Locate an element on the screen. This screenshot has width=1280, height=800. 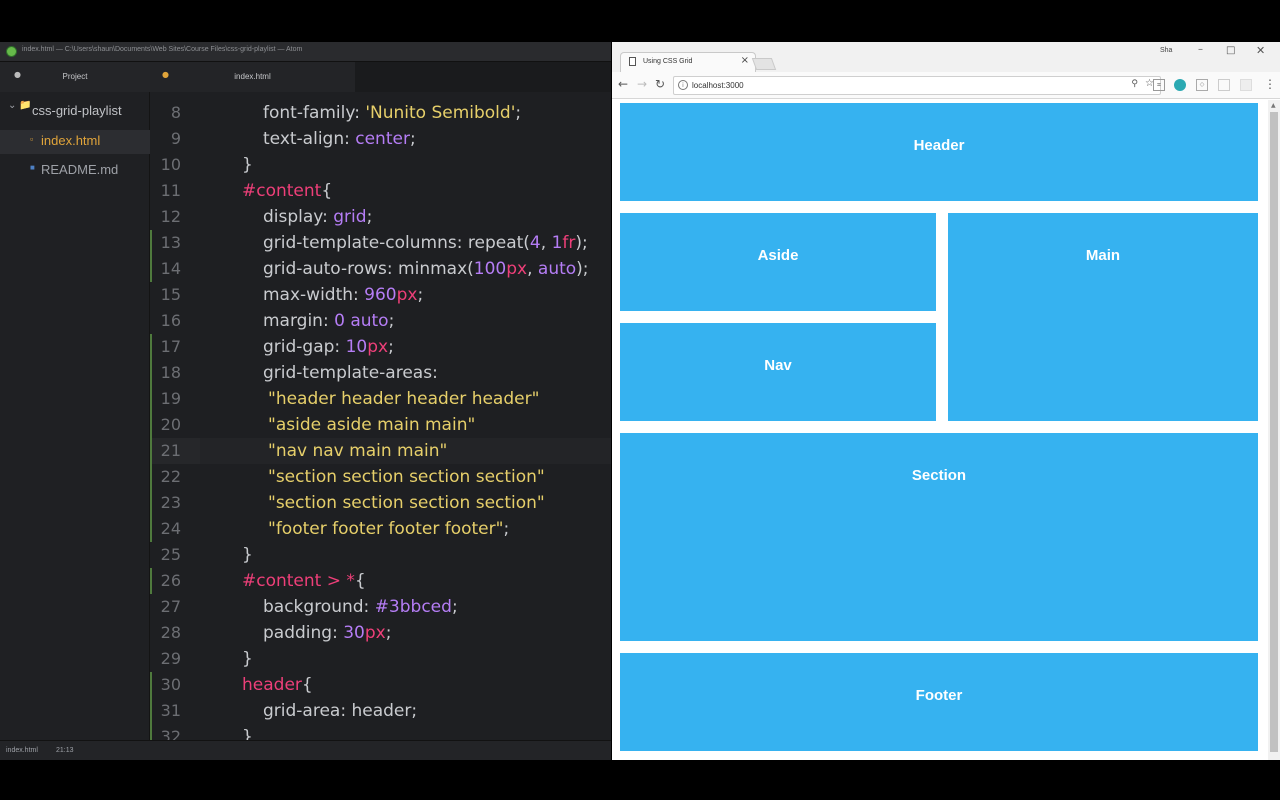
code-line: 16 margin: 0 auto; is located at coordinates (380, 321).